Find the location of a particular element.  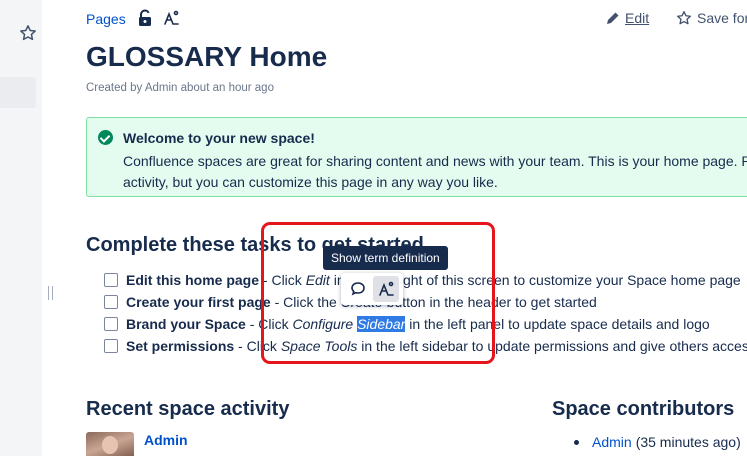

task-title: Edit this home page is located at coordinates (193, 280).